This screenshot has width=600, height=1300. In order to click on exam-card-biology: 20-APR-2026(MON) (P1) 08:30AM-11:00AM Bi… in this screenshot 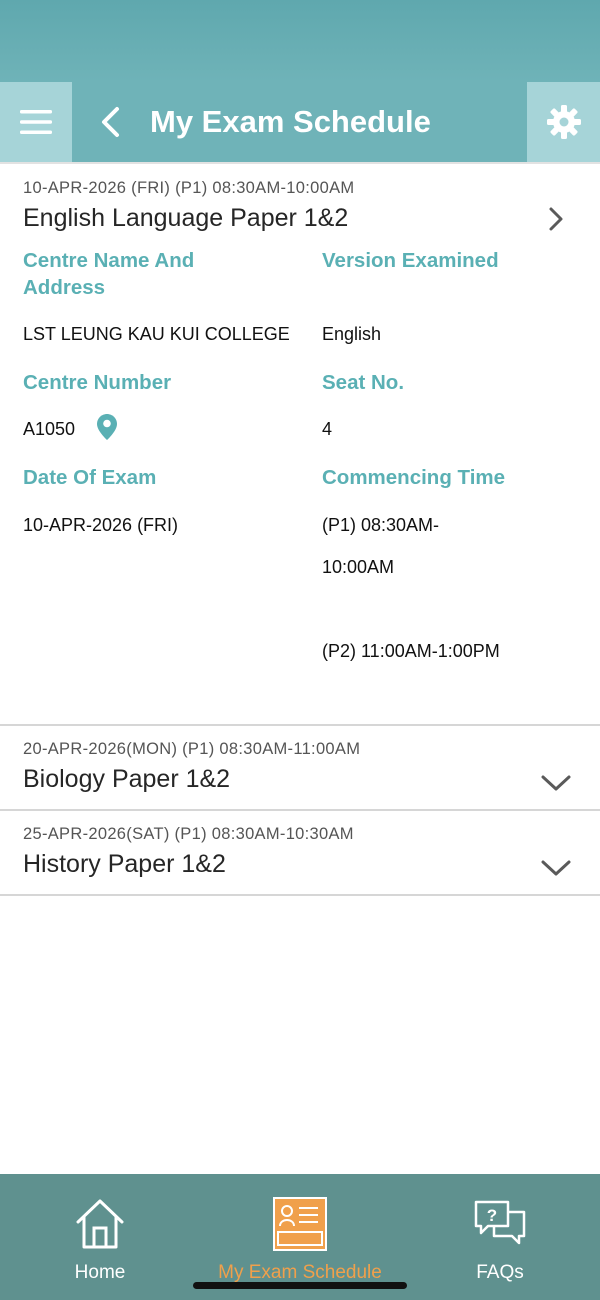, I will do `click(300, 768)`.